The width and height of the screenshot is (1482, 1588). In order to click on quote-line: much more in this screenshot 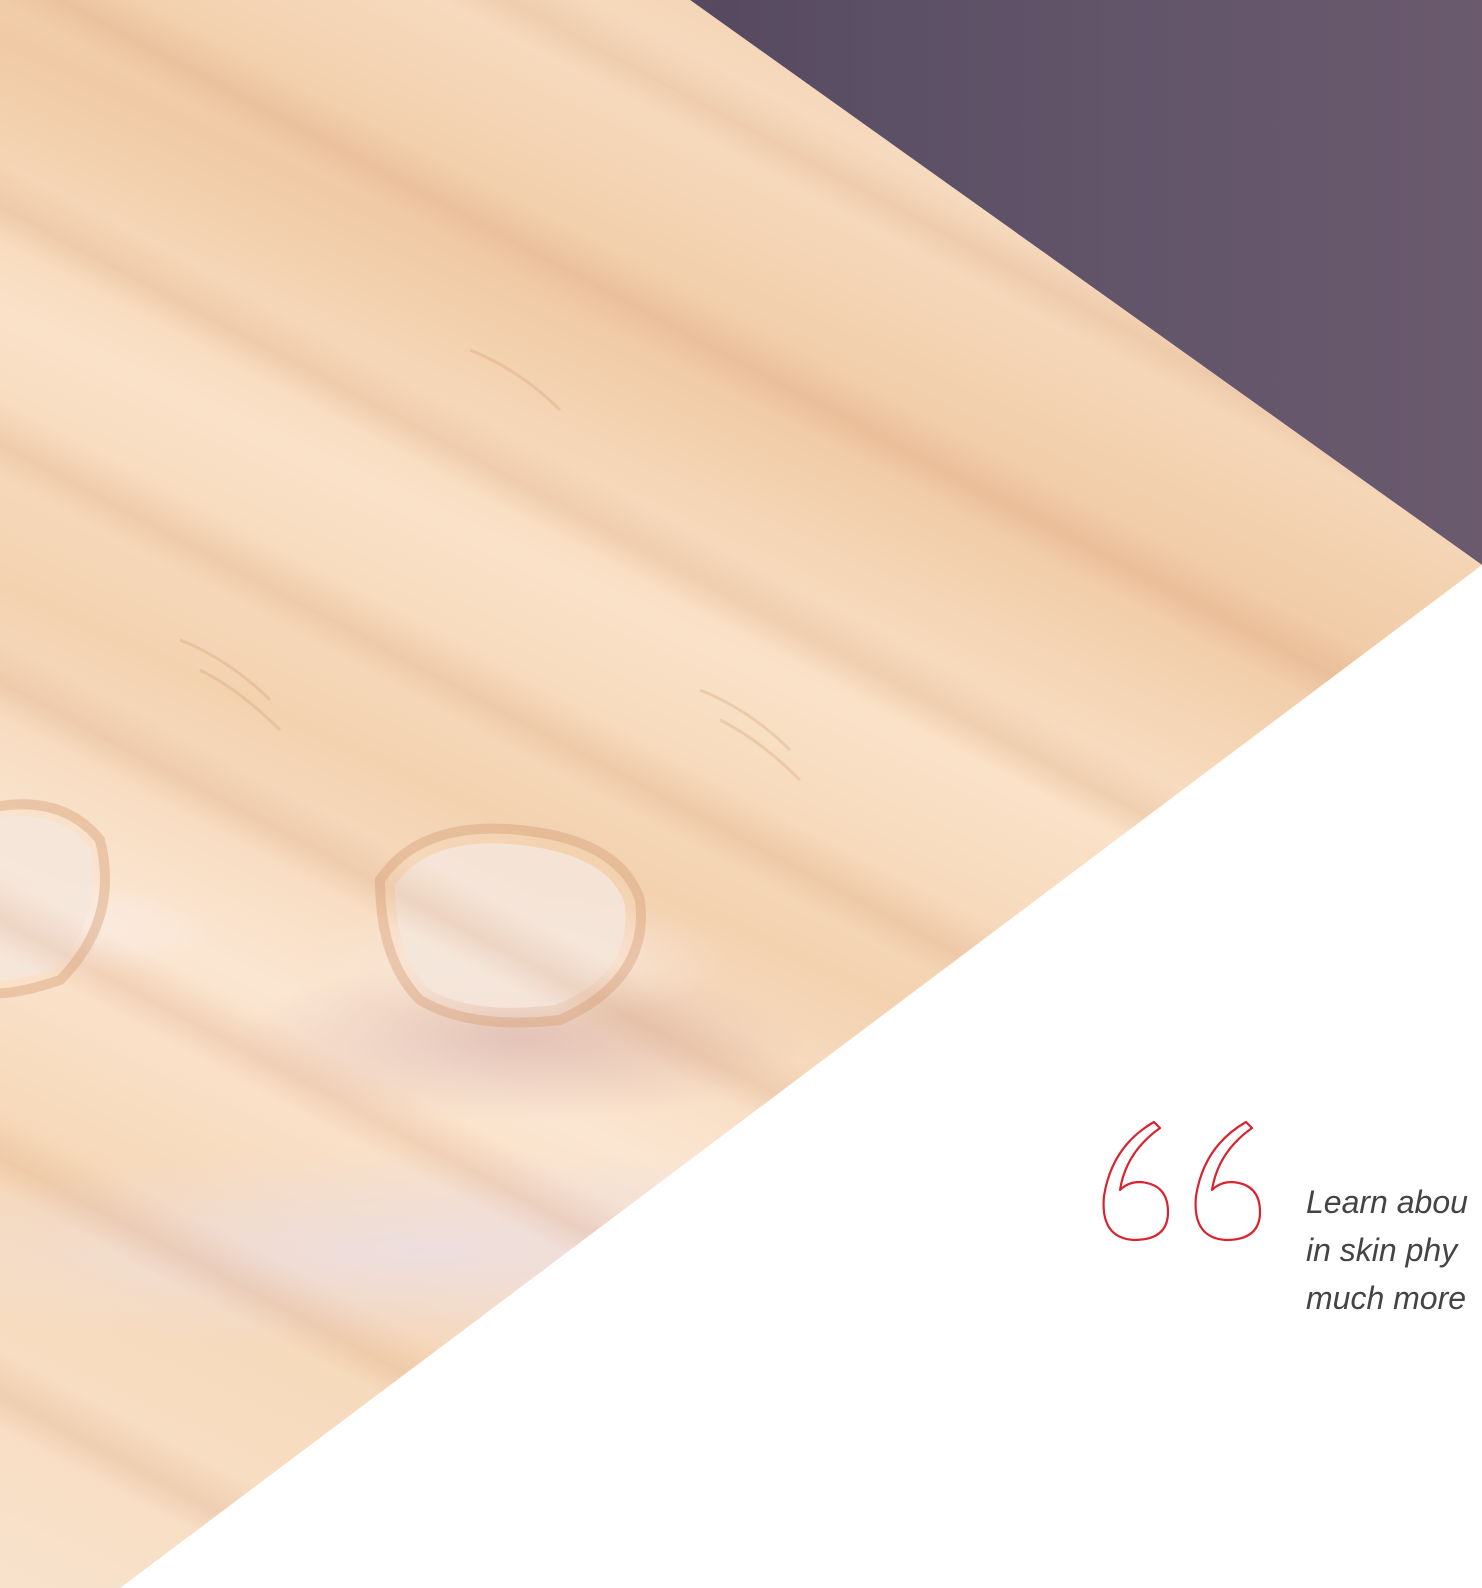, I will do `click(1386, 1298)`.